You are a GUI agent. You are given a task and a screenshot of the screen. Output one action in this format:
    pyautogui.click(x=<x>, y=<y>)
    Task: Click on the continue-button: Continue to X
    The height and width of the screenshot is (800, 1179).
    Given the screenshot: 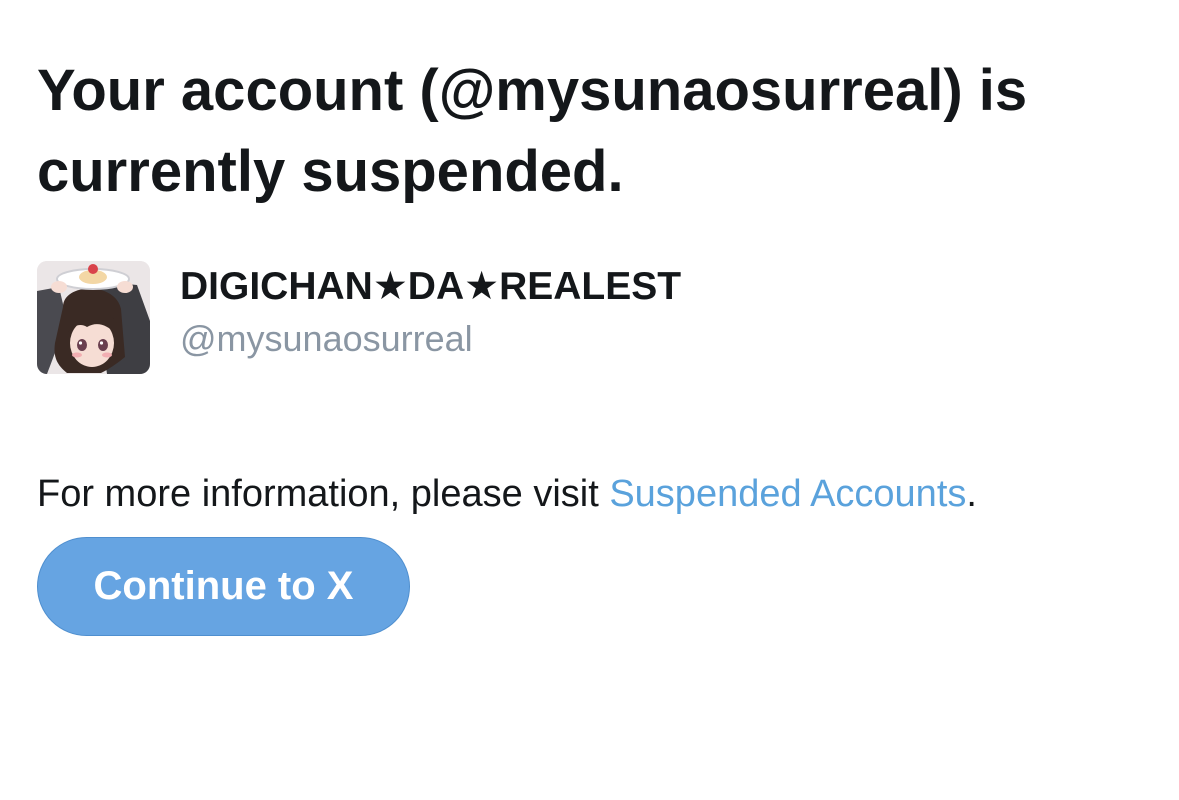 What is the action you would take?
    pyautogui.click(x=223, y=586)
    